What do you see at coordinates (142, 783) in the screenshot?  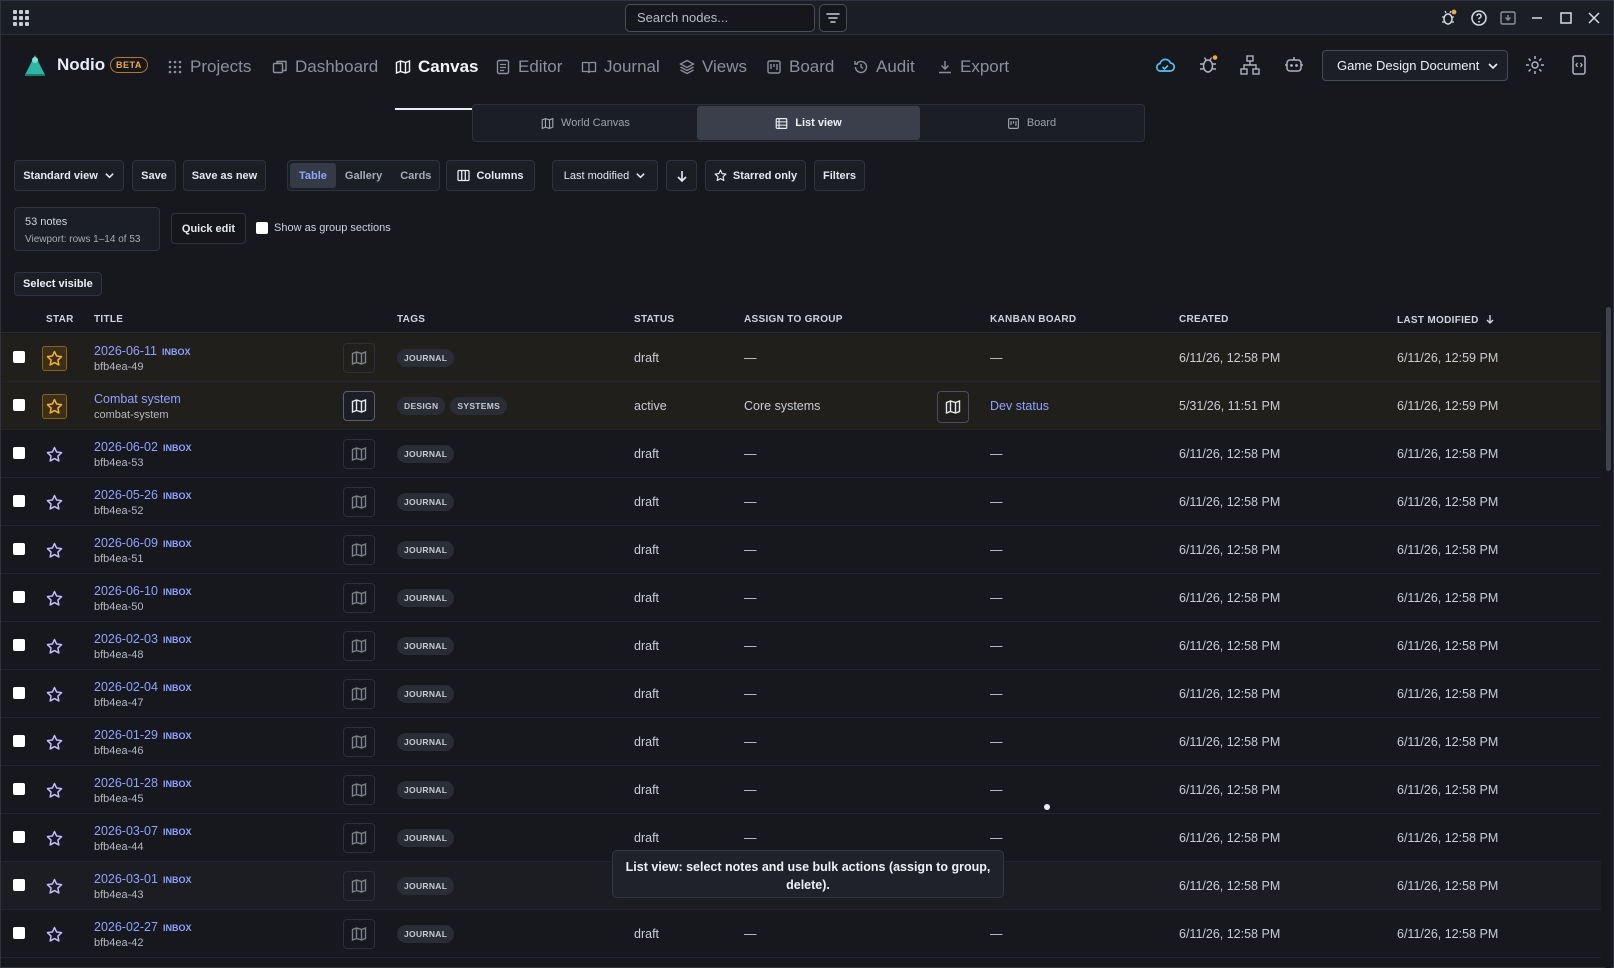 I see `note-title-link: 2026-01-28 INBOX` at bounding box center [142, 783].